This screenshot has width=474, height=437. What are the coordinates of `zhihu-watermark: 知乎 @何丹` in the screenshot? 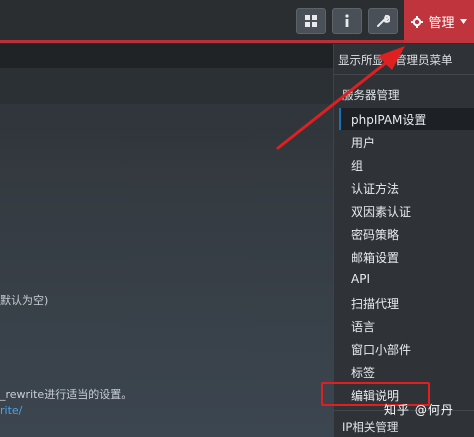 It's located at (419, 410).